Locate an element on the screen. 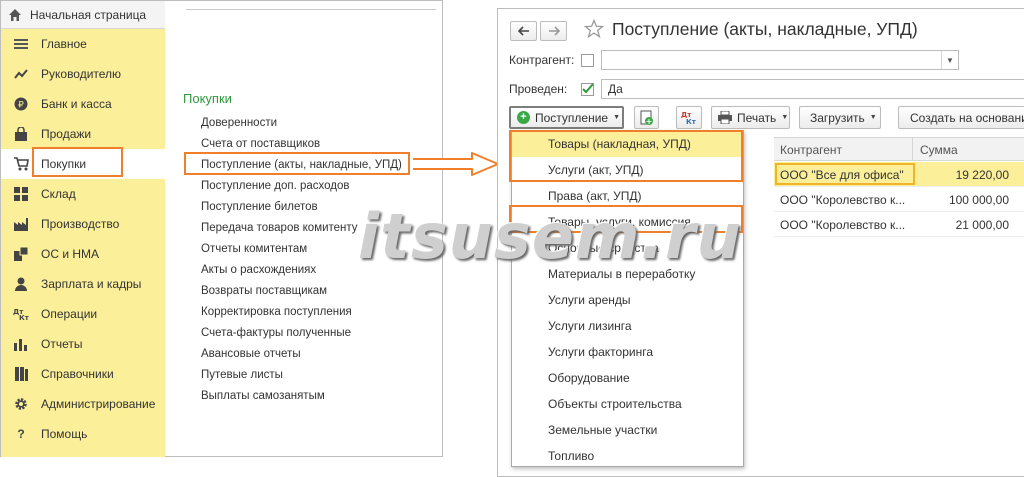 This screenshot has width=1024, height=477. submenu-item: Отчеты комитентам is located at coordinates (254, 249).